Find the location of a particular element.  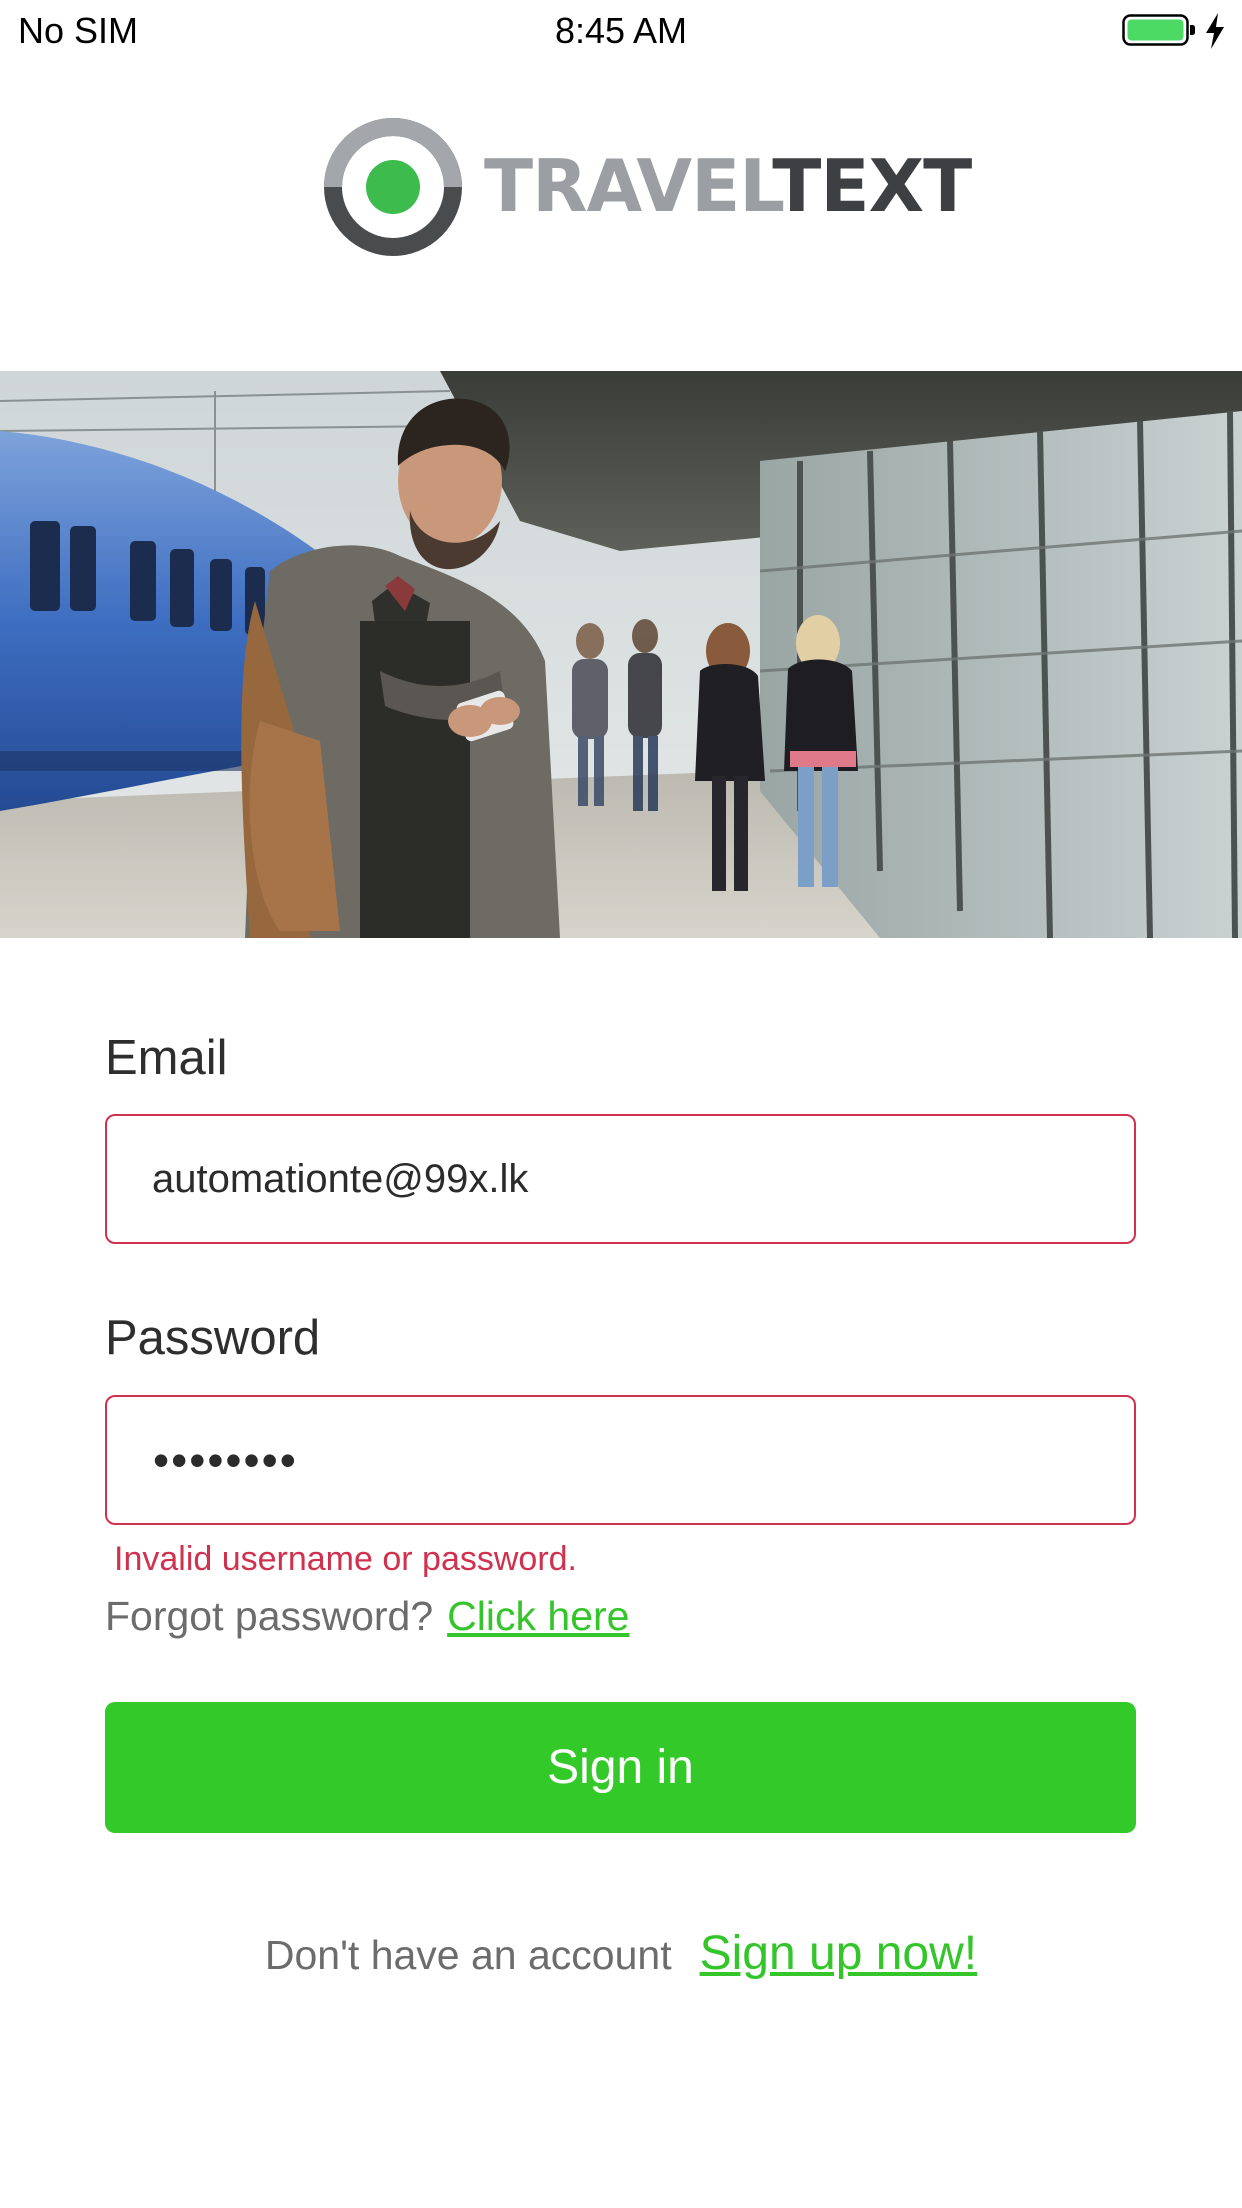

charging-bolt-icon is located at coordinates (1215, 31).